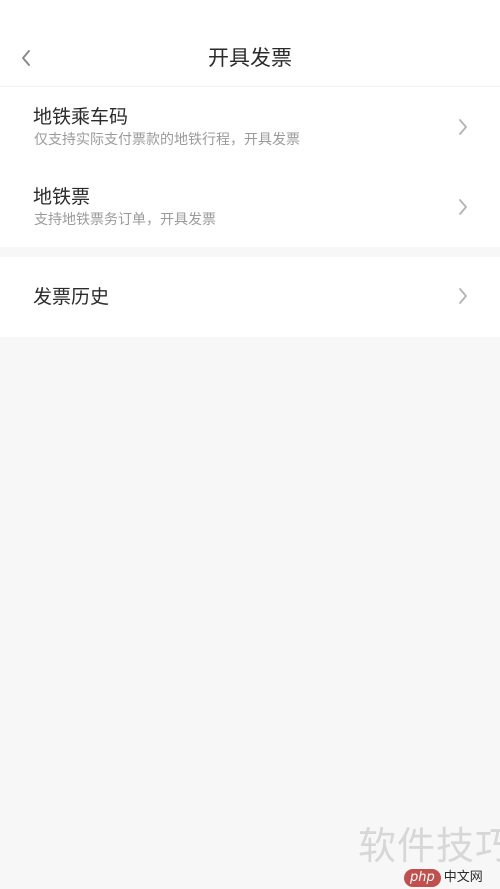 This screenshot has height=889, width=500. I want to click on list-item-metro-ticket: 地铁票 支持地铁票务订单，开具发票, so click(250, 207).